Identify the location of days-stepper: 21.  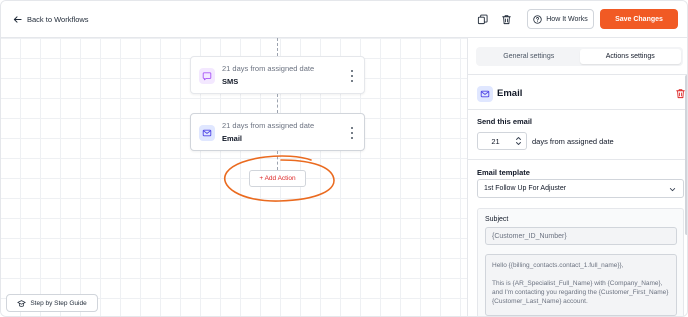
(502, 141).